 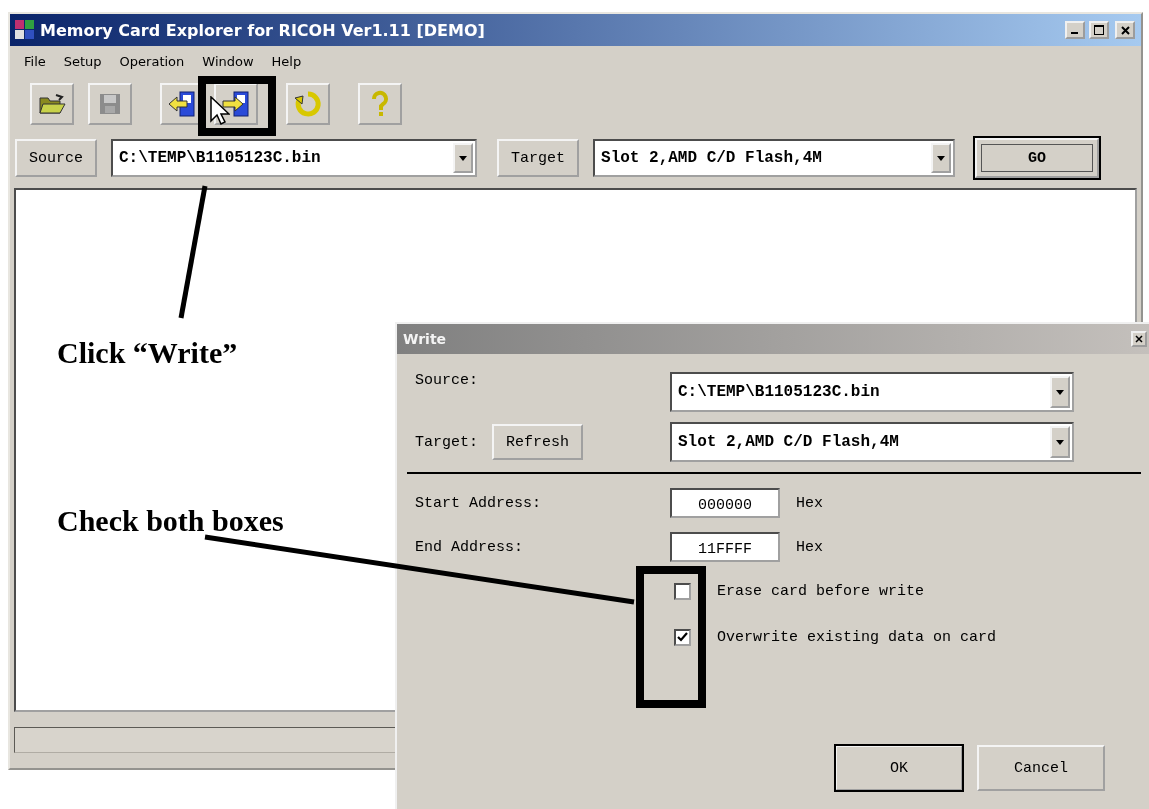 I want to click on arrow-right-card-icon, so click(x=236, y=104).